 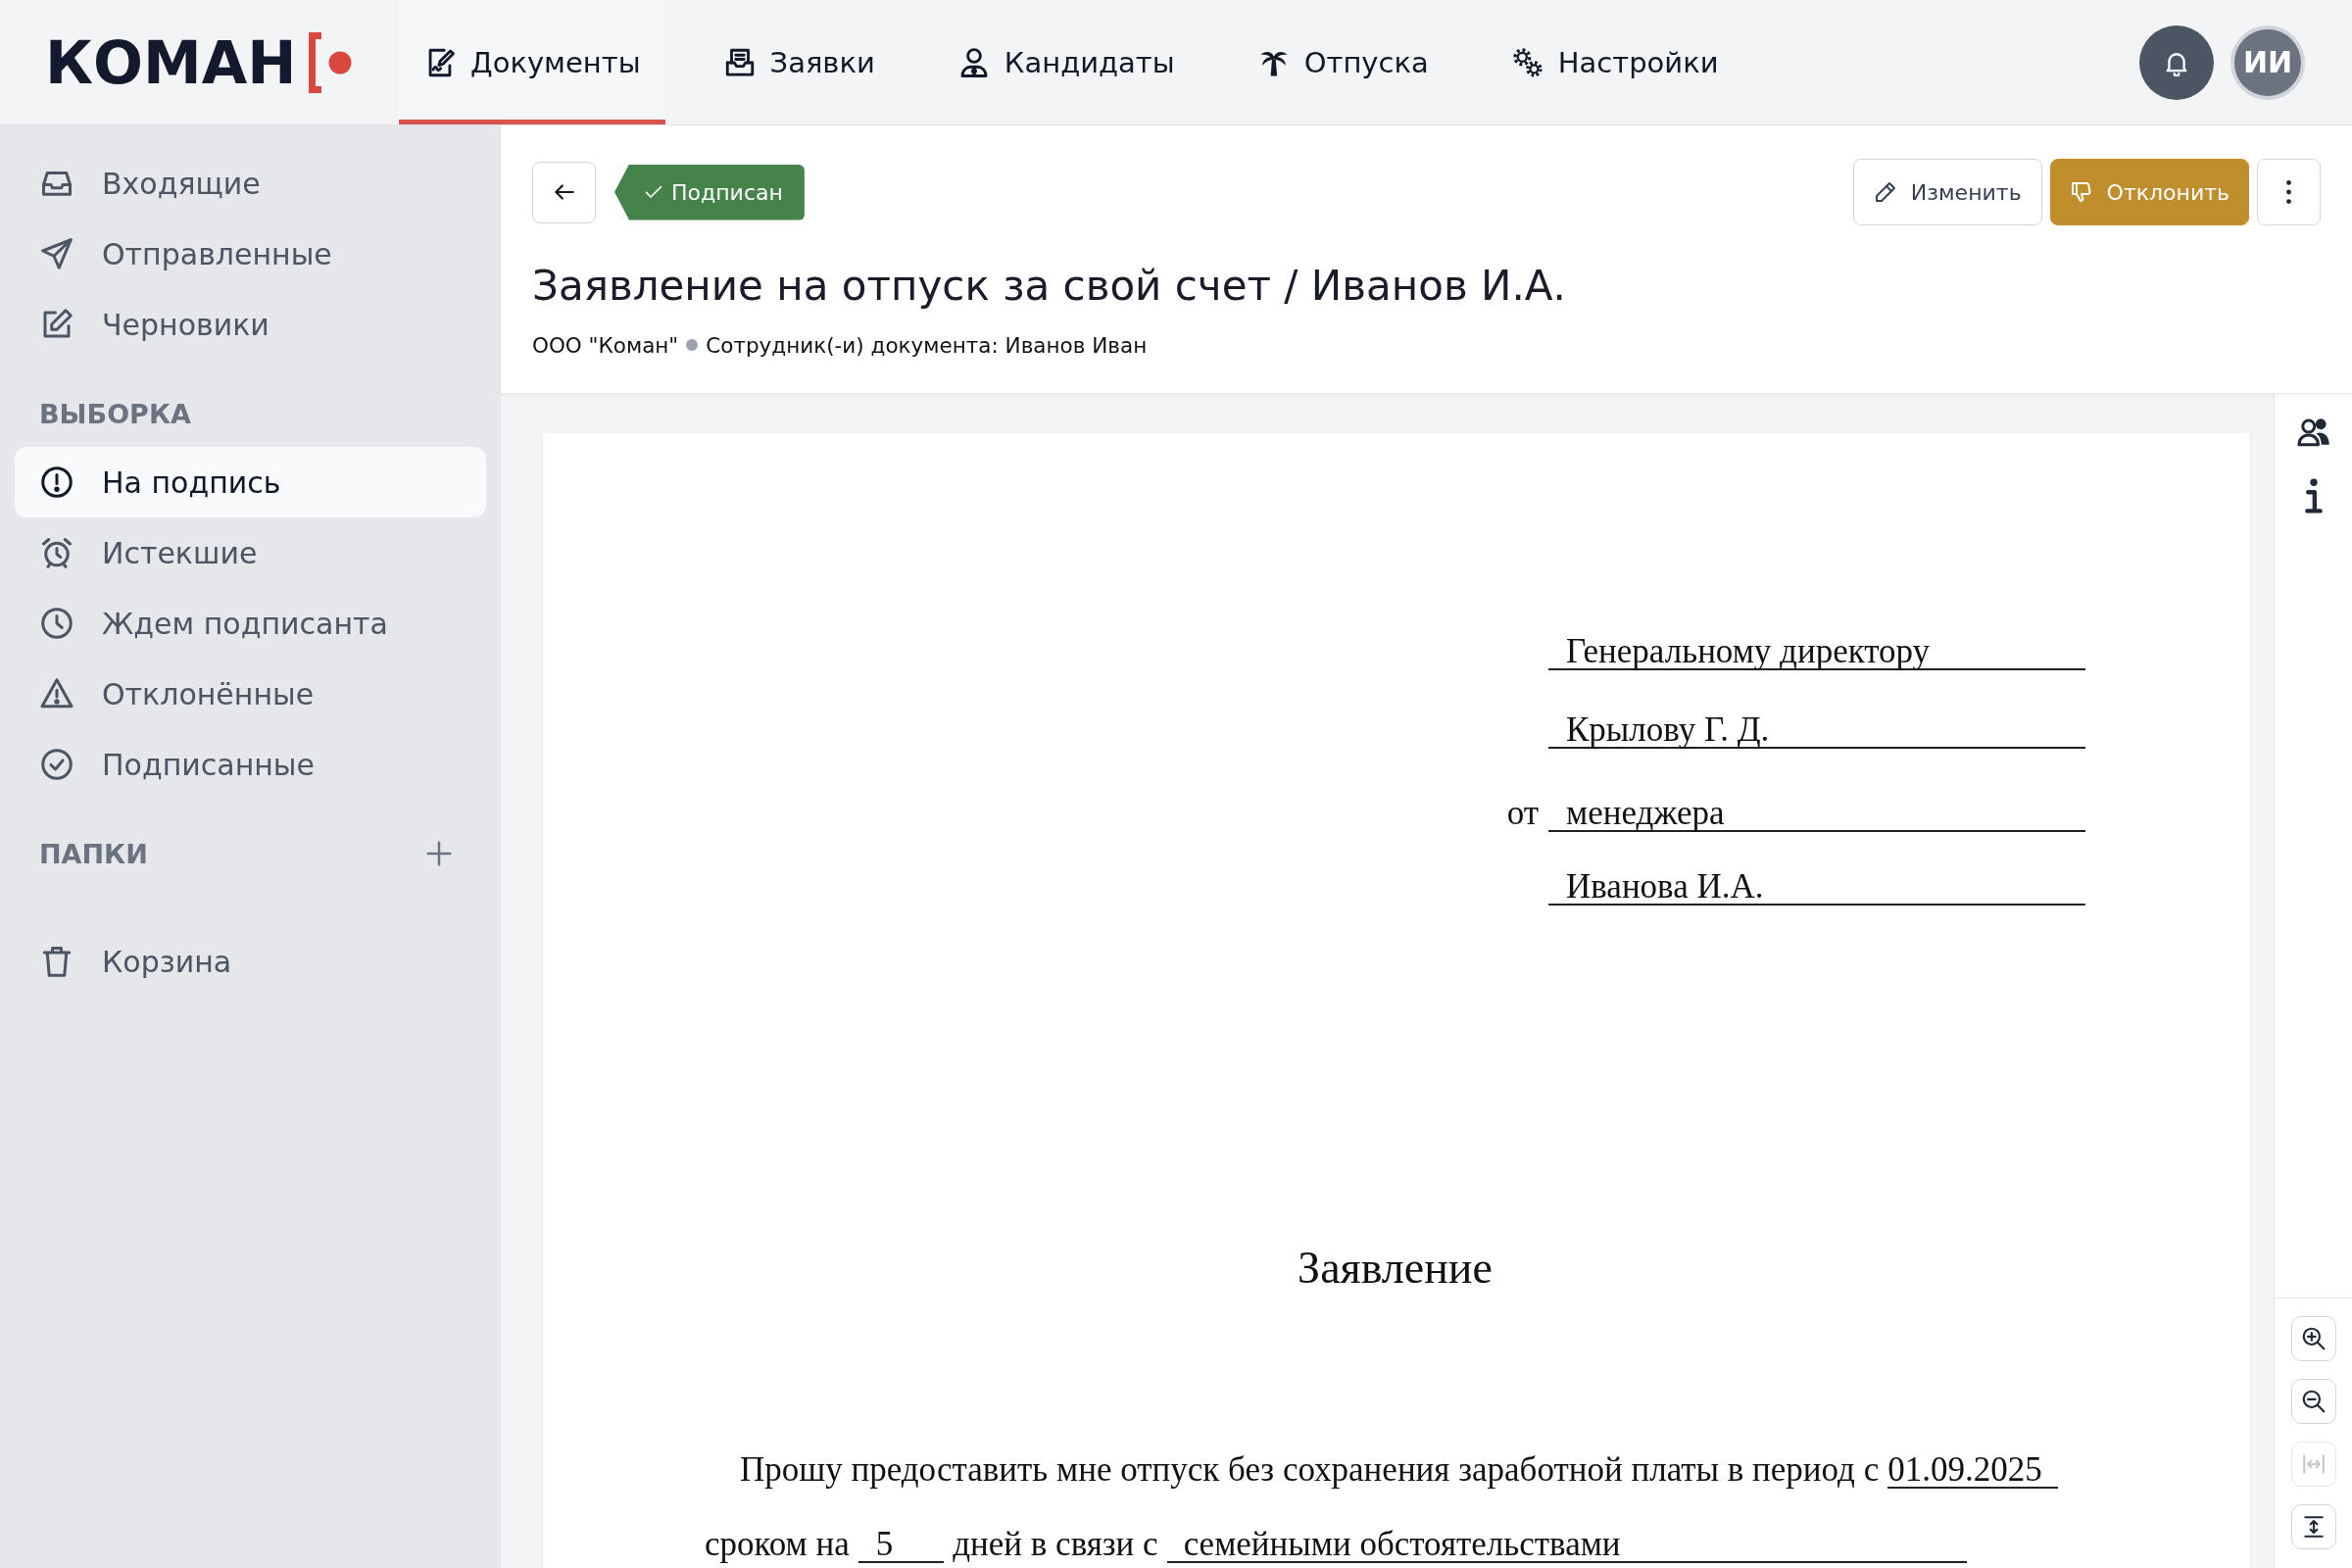 I want to click on section-heading: ПАПКИ, so click(x=93, y=853).